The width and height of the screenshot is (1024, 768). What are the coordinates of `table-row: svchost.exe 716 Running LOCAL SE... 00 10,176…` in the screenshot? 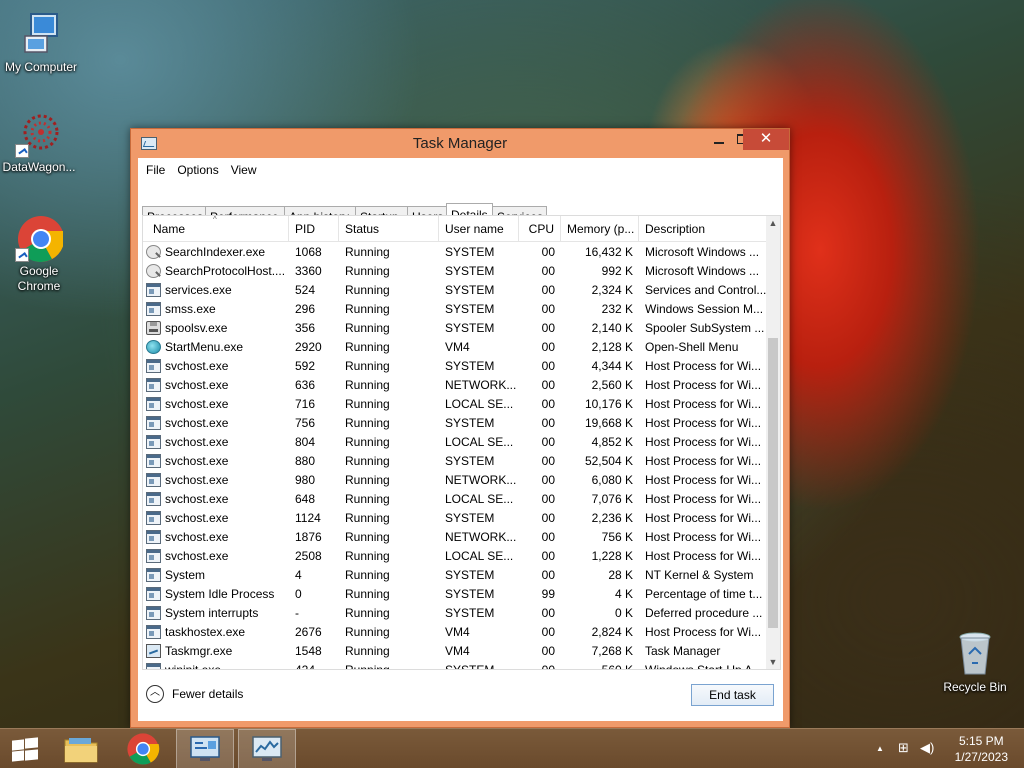 It's located at (455, 404).